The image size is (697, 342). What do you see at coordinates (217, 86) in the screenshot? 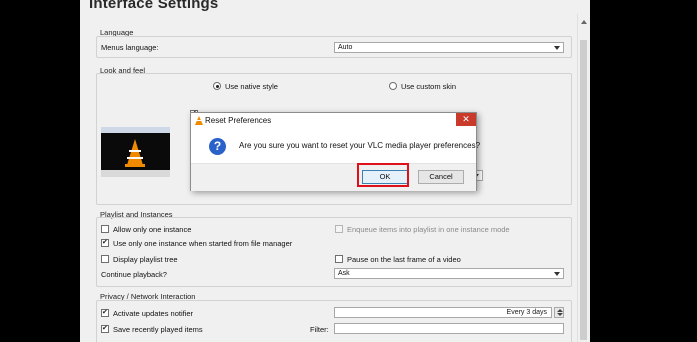
I see `native-style-radio` at bounding box center [217, 86].